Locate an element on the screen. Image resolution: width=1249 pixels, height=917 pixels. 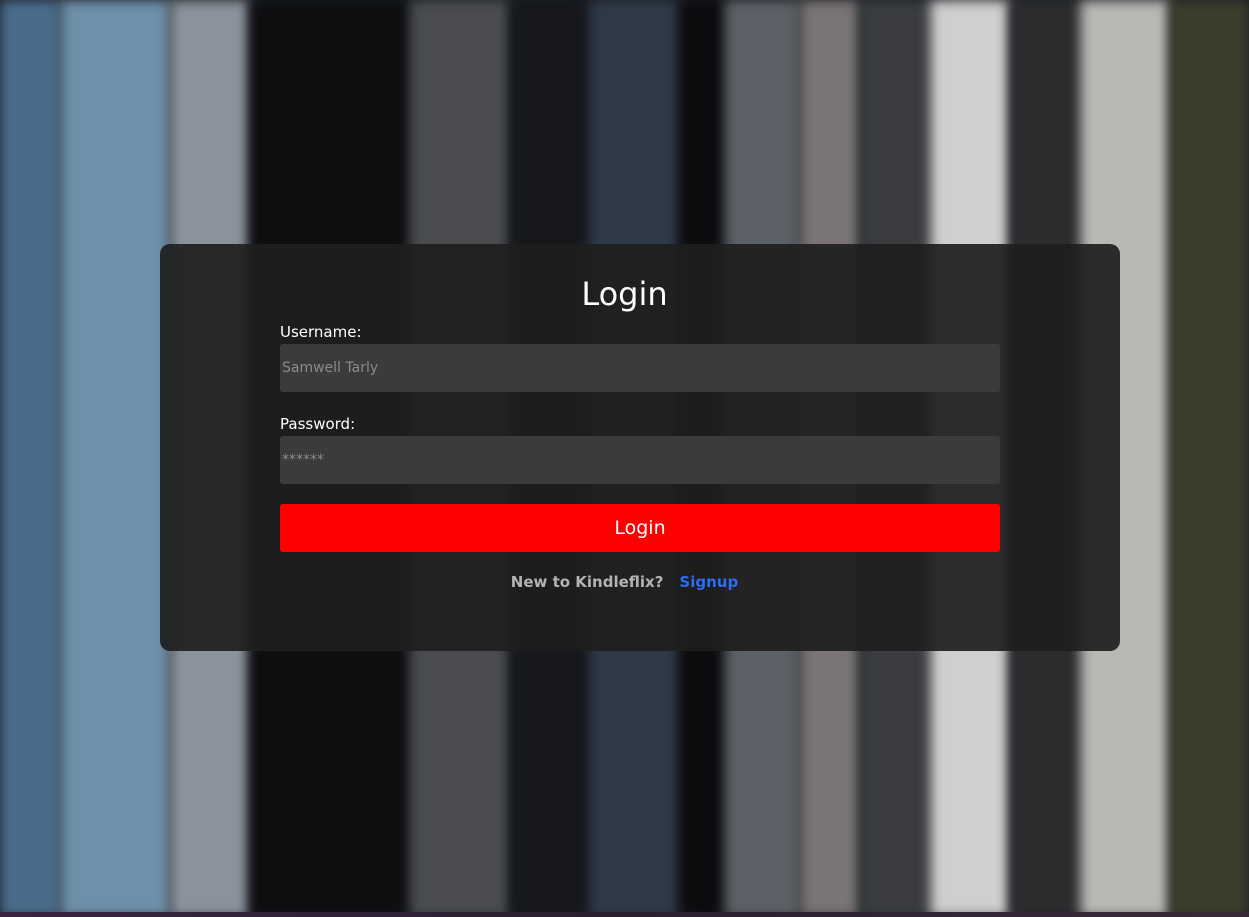
signup-link: Signup is located at coordinates (708, 582).